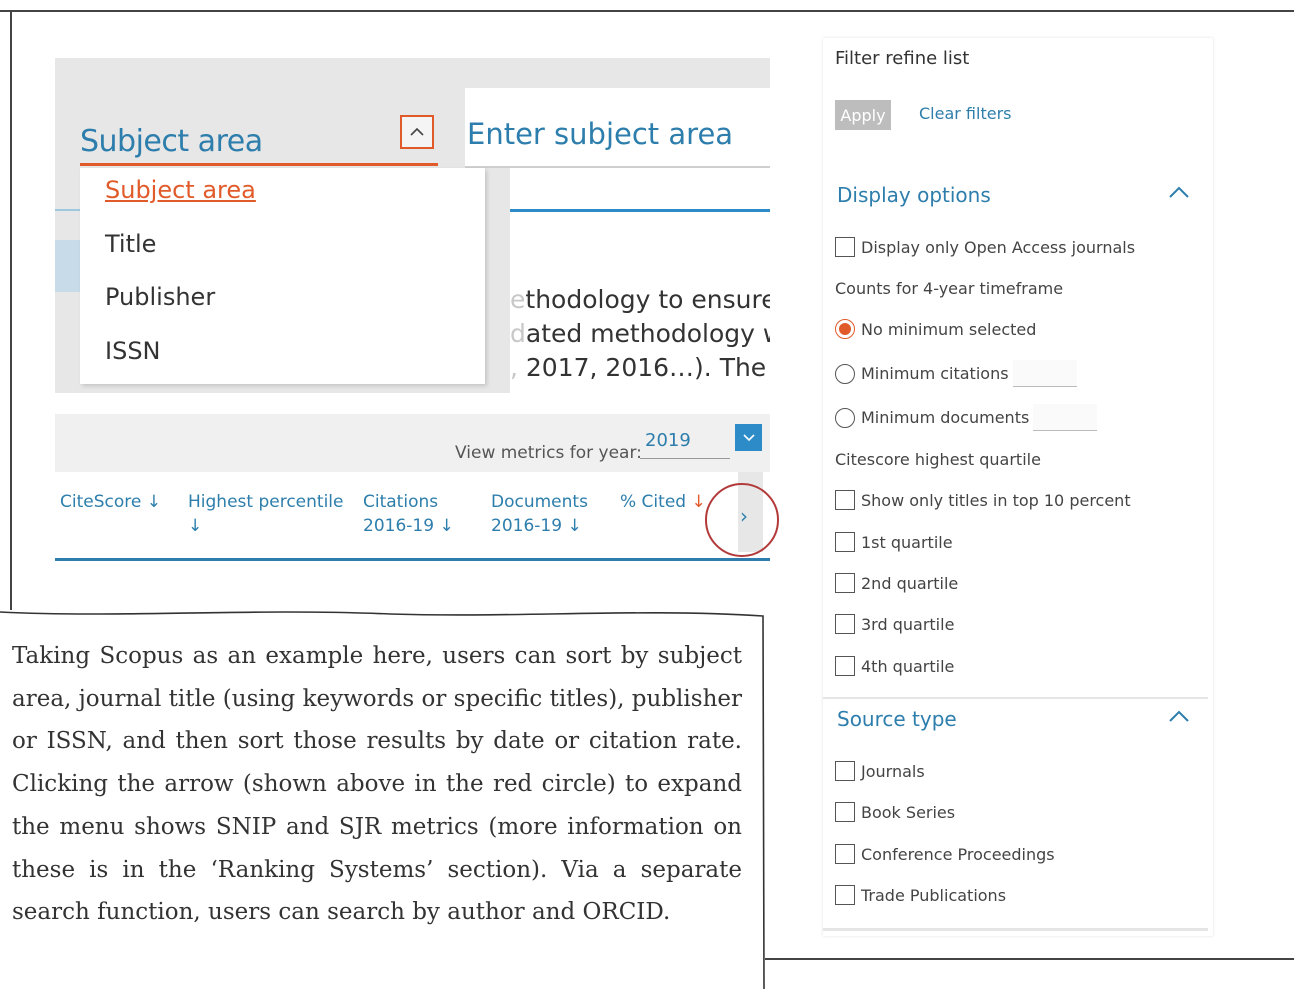  I want to click on search-field-label: Subject area, so click(171, 141).